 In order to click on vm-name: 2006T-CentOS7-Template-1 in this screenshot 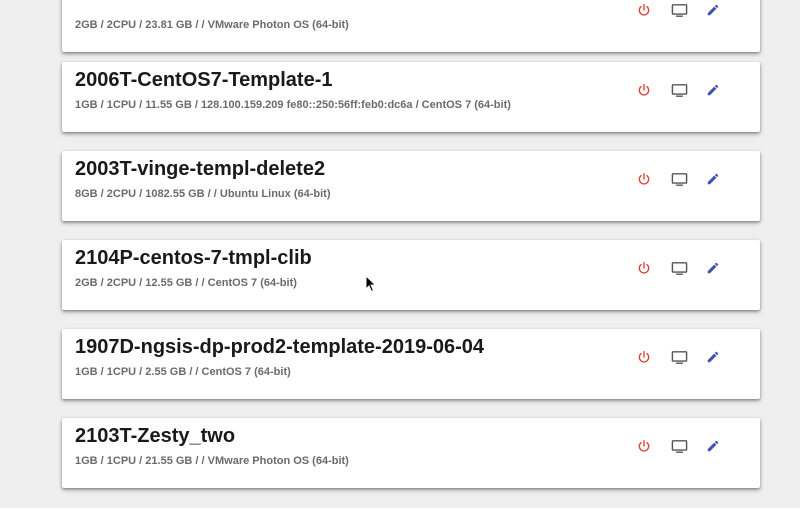, I will do `click(204, 80)`.